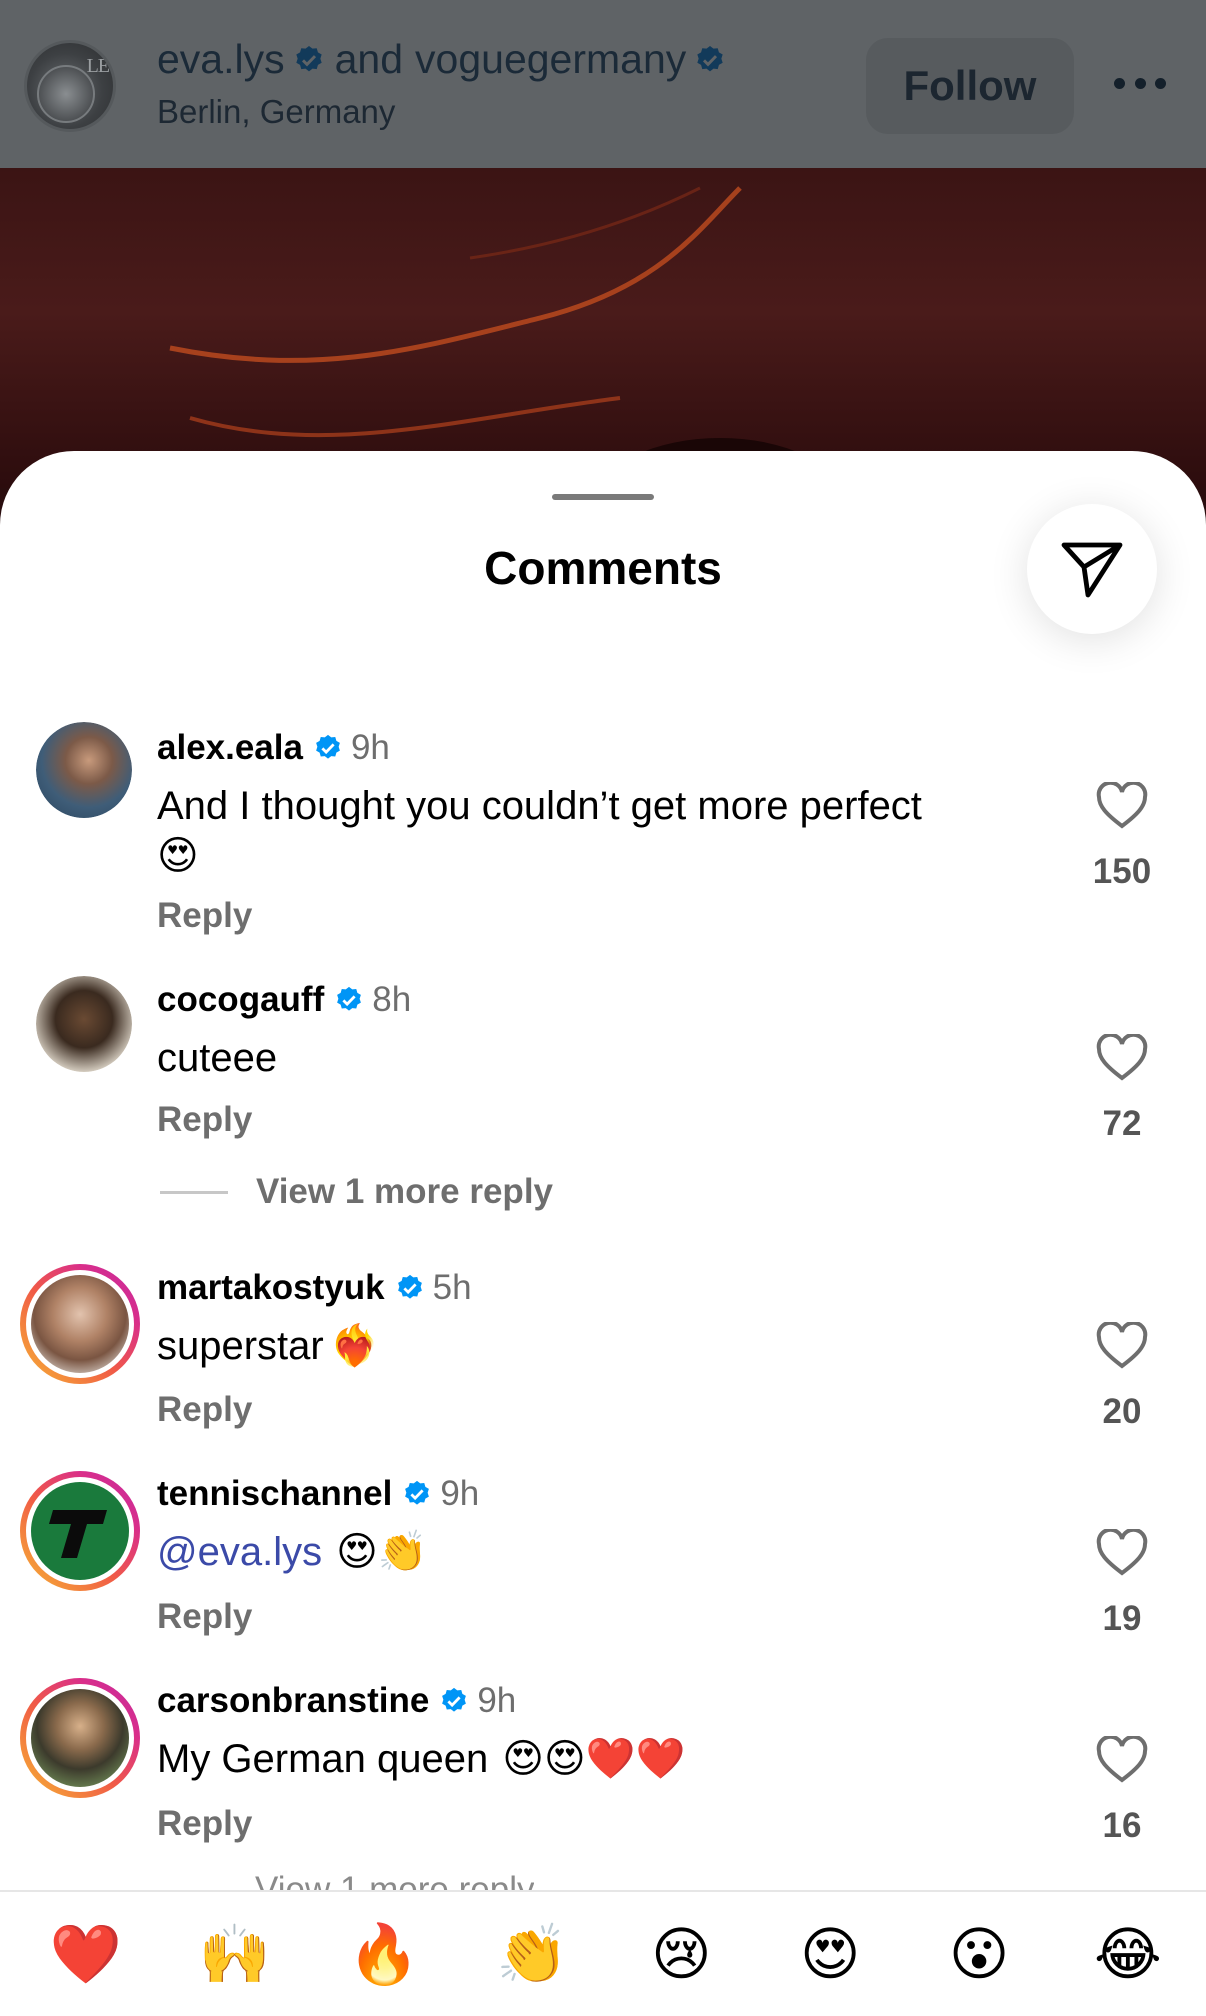 Image resolution: width=1206 pixels, height=2016 pixels. Describe the element at coordinates (384, 1954) in the screenshot. I see `reaction-fire: 🔥` at that location.